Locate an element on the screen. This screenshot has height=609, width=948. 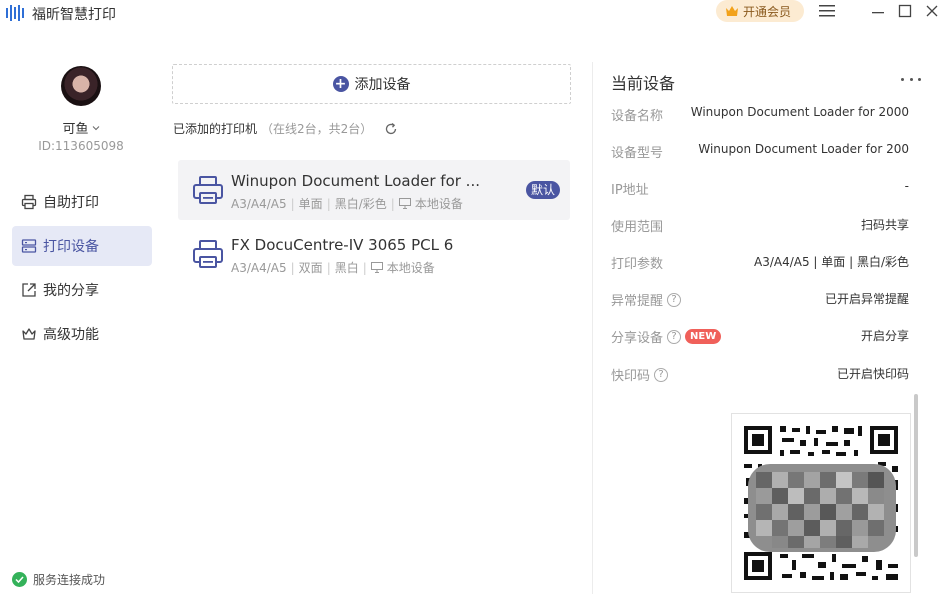
maximize-button is located at coordinates (905, 11).